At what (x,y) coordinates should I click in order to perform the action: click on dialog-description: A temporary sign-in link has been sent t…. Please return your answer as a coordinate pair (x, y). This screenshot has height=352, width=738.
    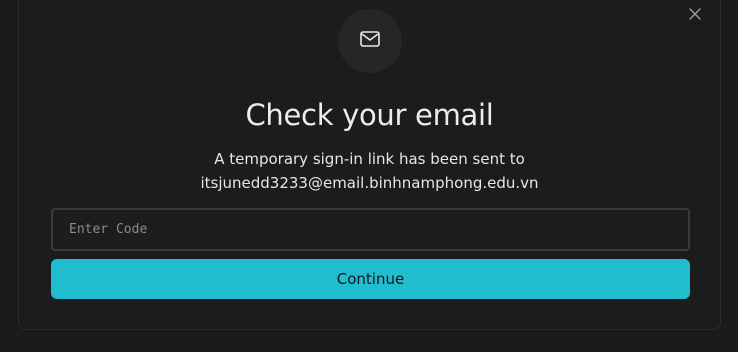
    Looking at the image, I should click on (369, 171).